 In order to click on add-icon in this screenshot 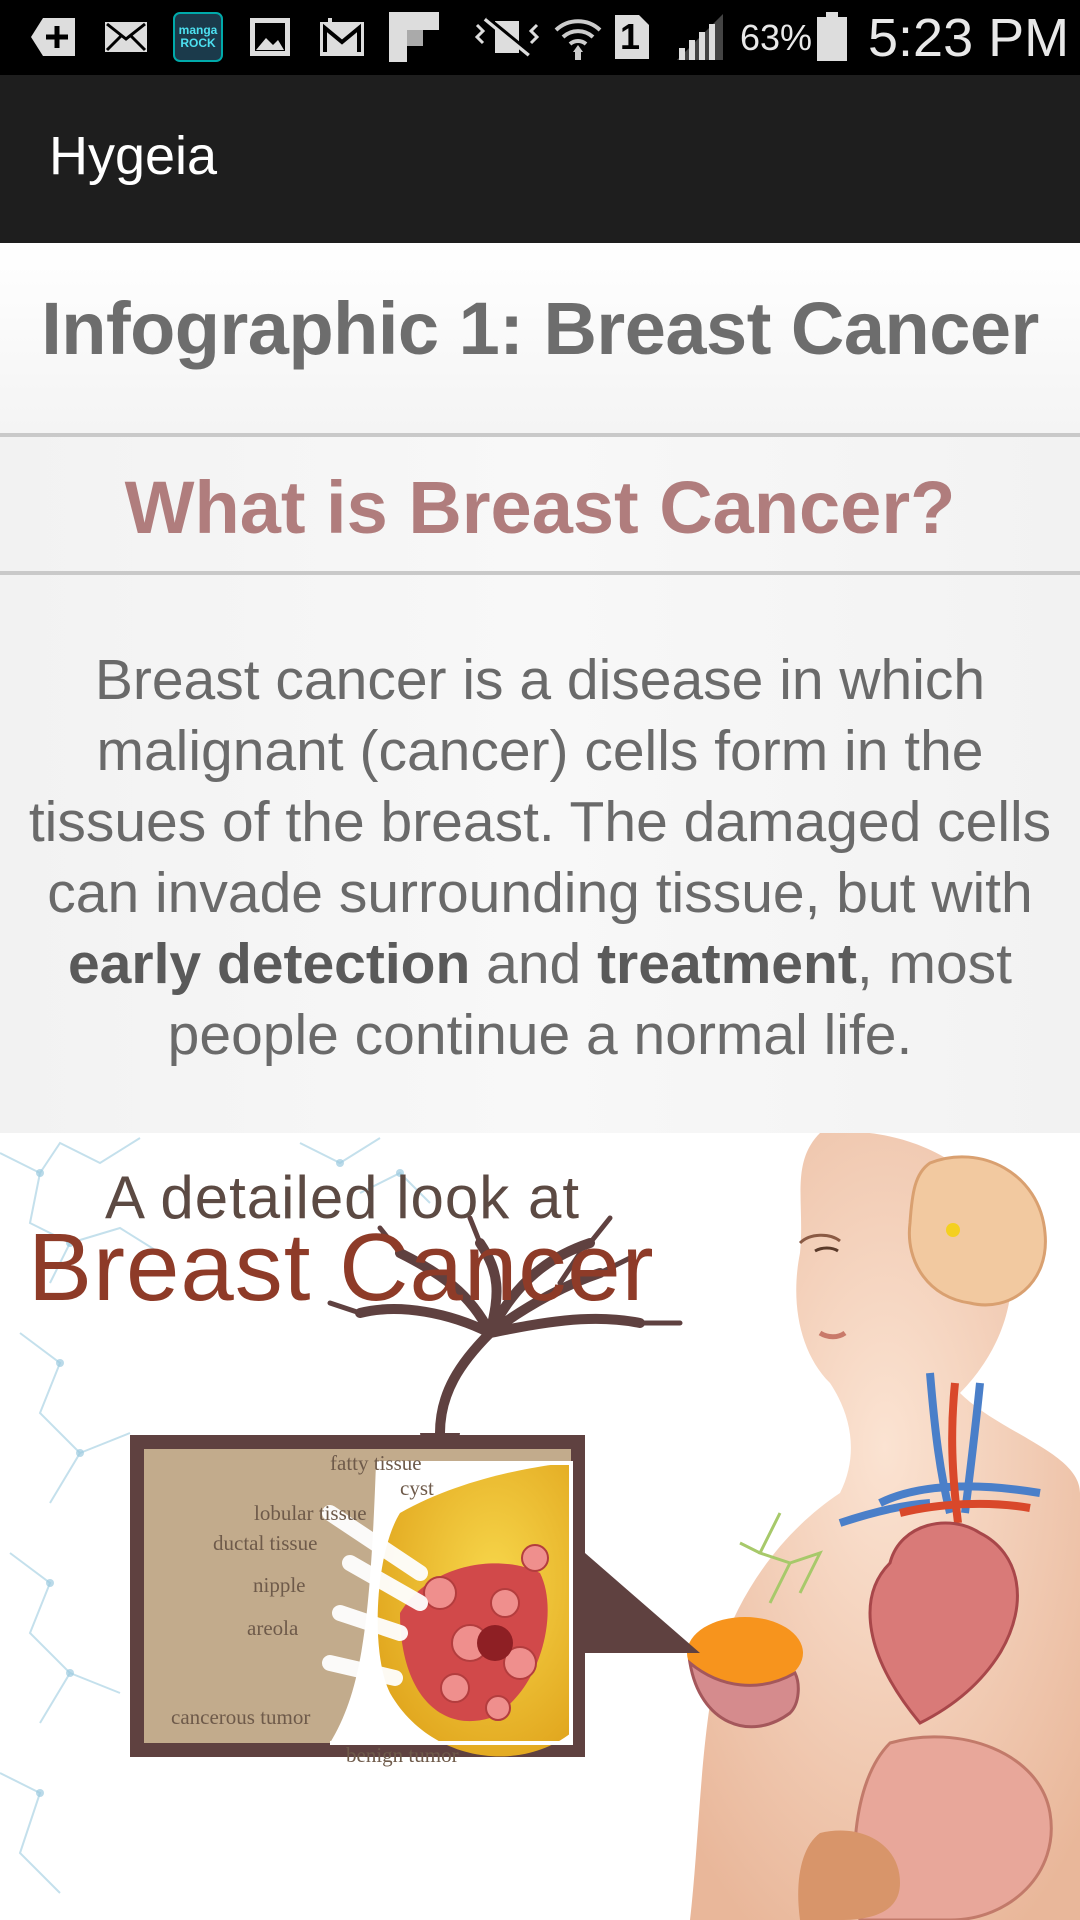, I will do `click(54, 37)`.